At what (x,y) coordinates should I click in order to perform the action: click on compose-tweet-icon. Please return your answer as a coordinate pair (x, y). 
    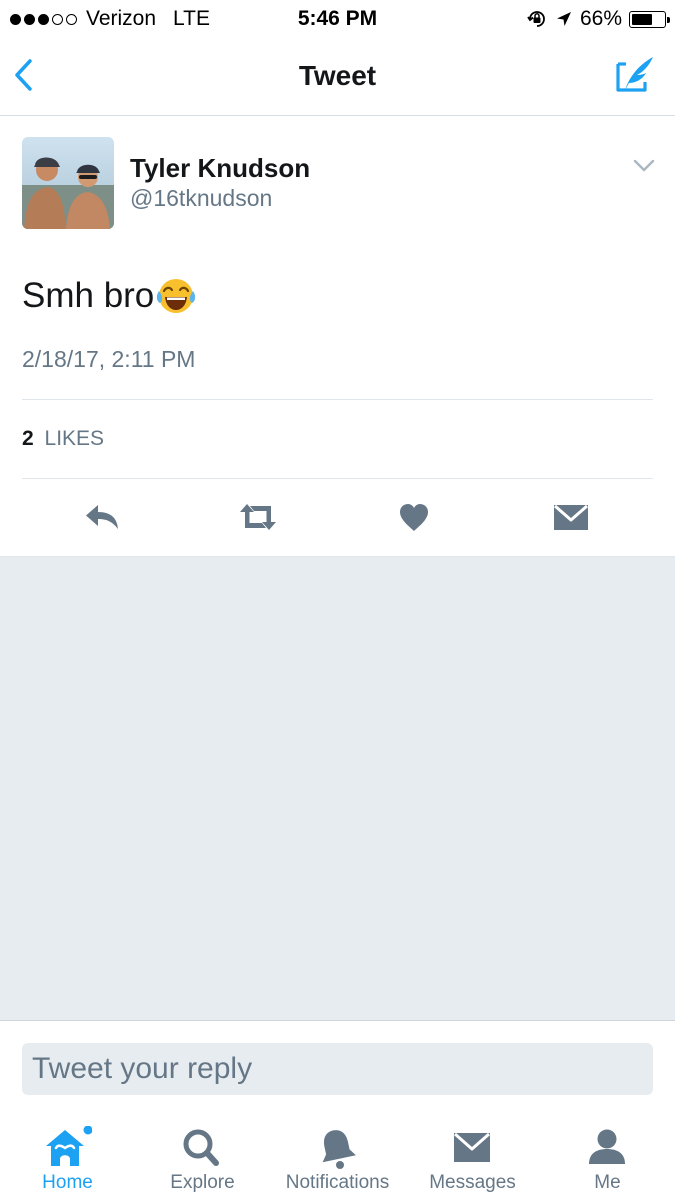
    Looking at the image, I should click on (635, 74).